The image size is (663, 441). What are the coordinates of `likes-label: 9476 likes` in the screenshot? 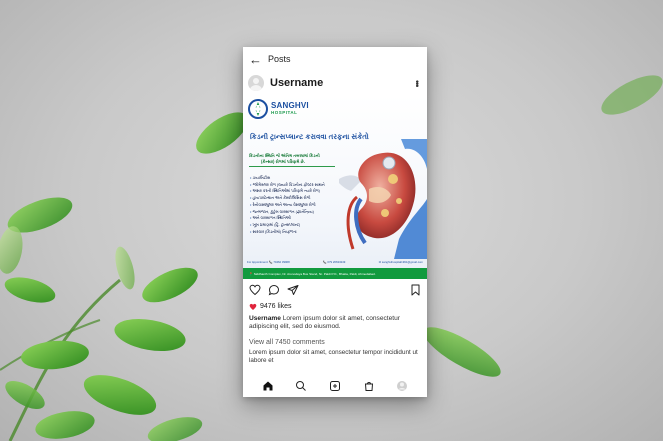 It's located at (276, 306).